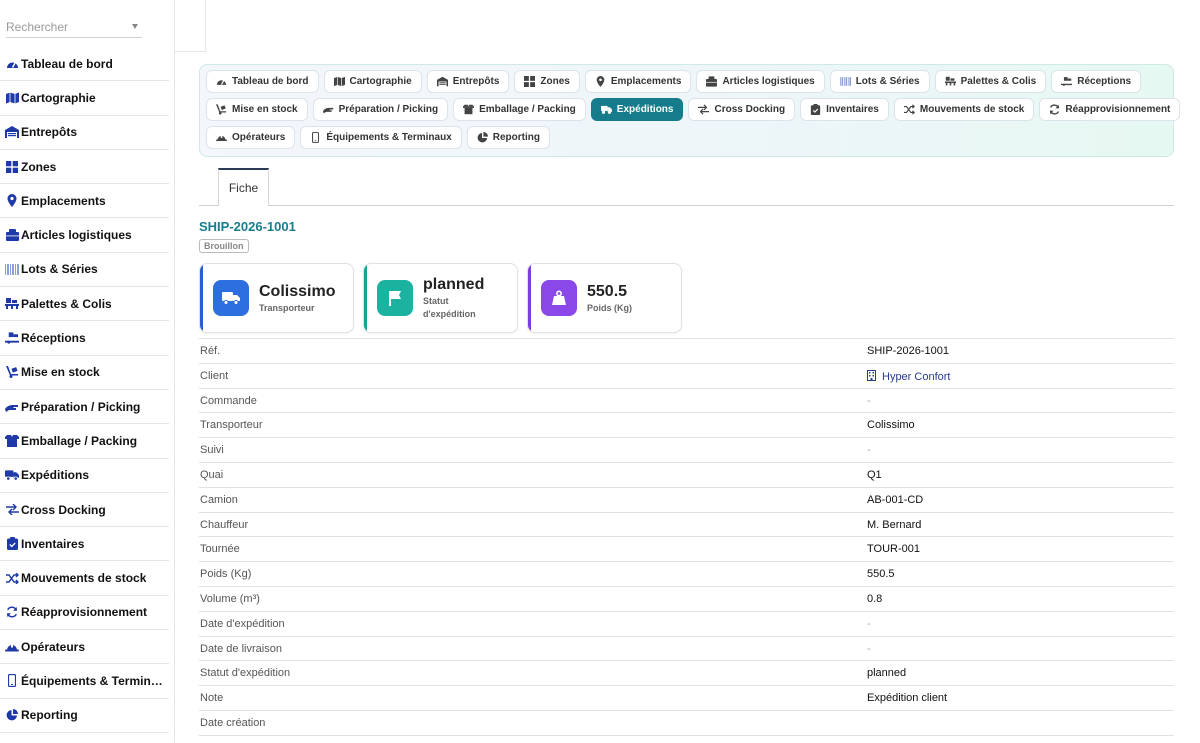  Describe the element at coordinates (12, 132) in the screenshot. I see `warehouse-icon` at that location.